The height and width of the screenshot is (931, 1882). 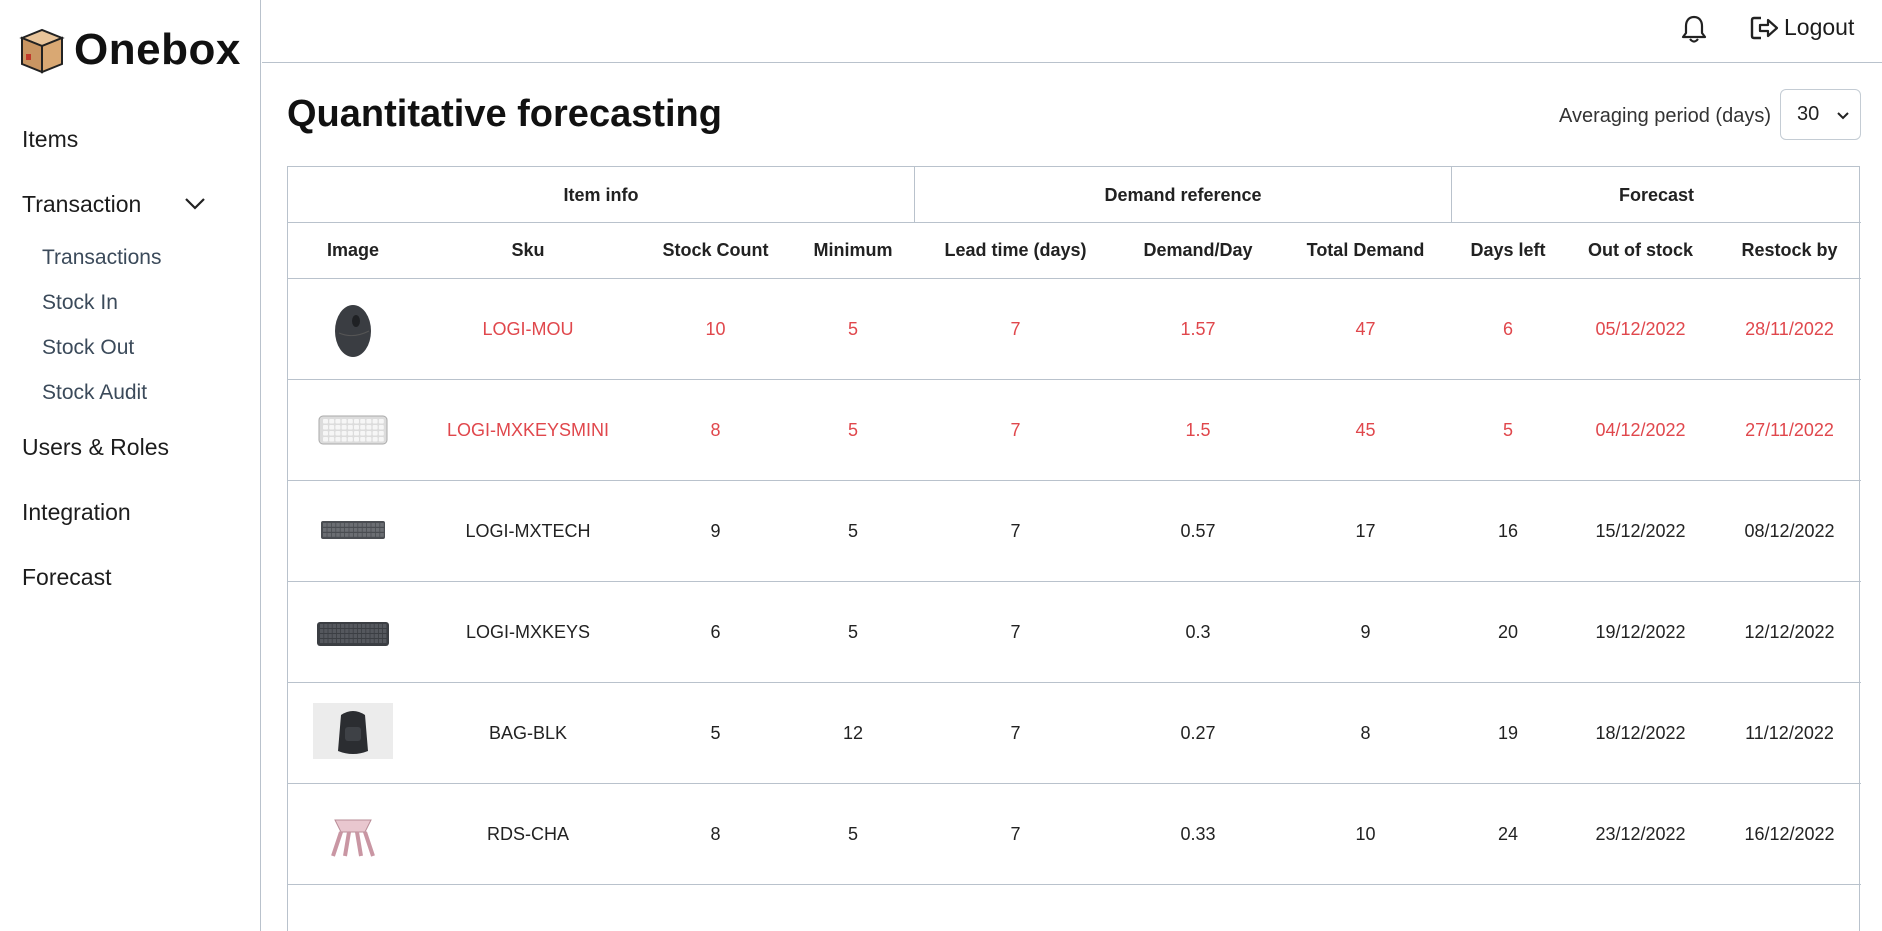 What do you see at coordinates (130, 303) in the screenshot?
I see `sidebar-subitem-stock-in: Stock In` at bounding box center [130, 303].